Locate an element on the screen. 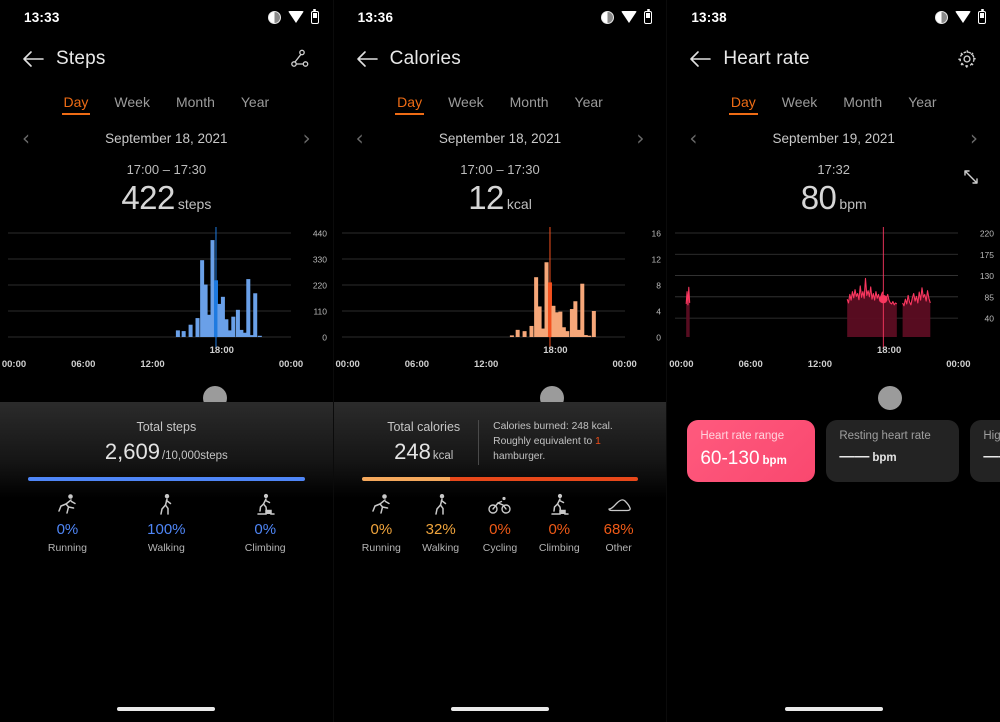 This screenshot has height=722, width=1000. card-value-row-range: 60-130 bpm is located at coordinates (751, 459).